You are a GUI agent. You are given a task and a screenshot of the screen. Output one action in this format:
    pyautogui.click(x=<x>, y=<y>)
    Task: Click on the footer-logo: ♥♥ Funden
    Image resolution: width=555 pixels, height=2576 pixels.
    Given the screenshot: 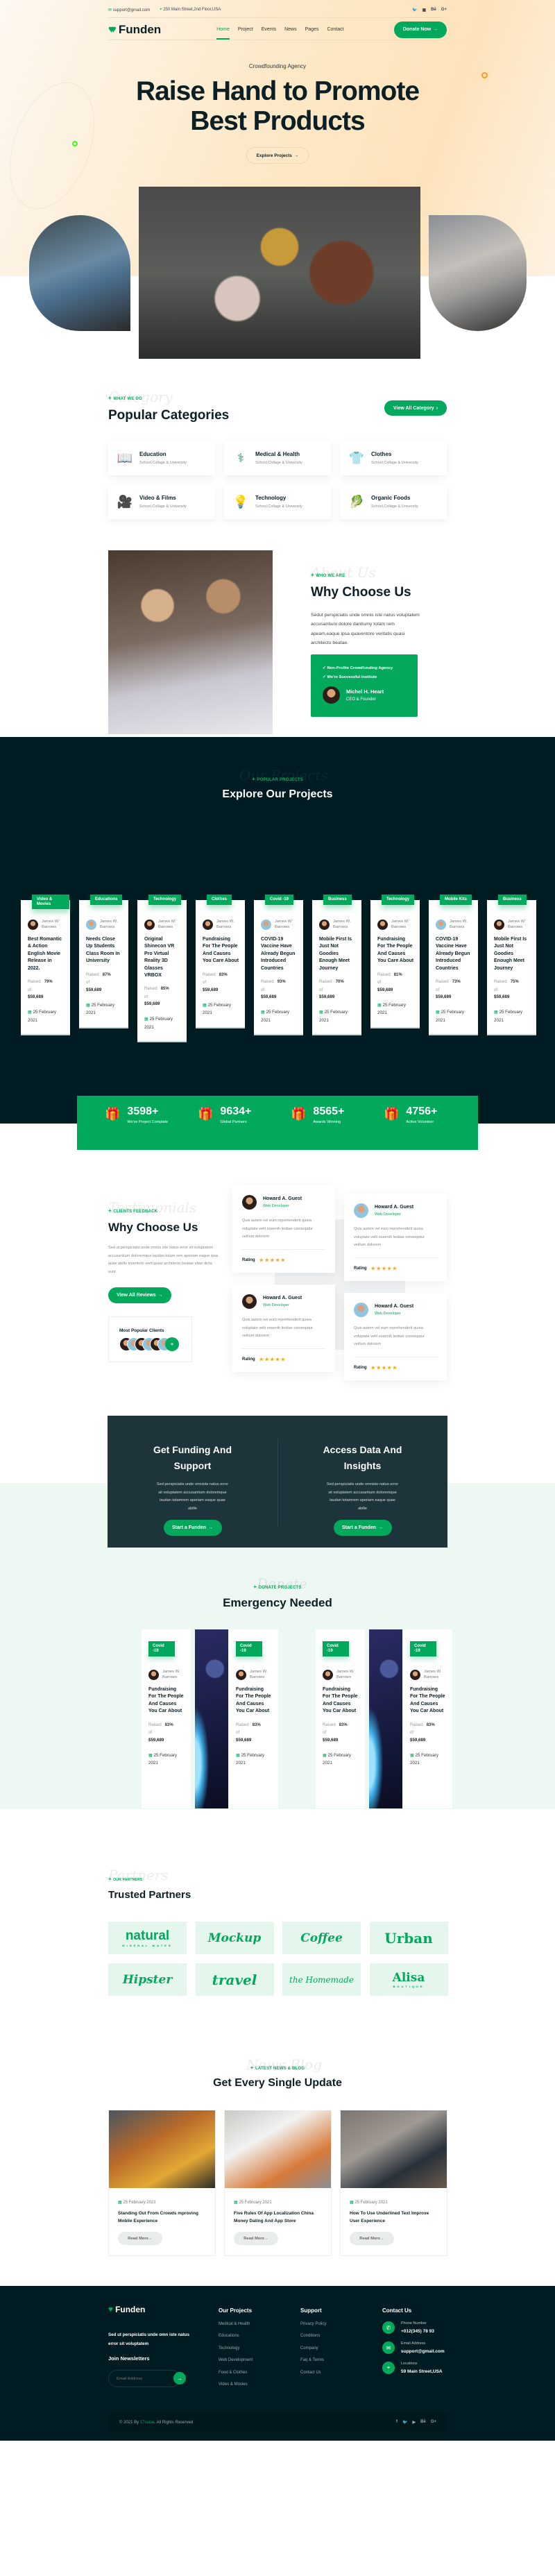 What is the action you would take?
    pyautogui.click(x=126, y=2309)
    